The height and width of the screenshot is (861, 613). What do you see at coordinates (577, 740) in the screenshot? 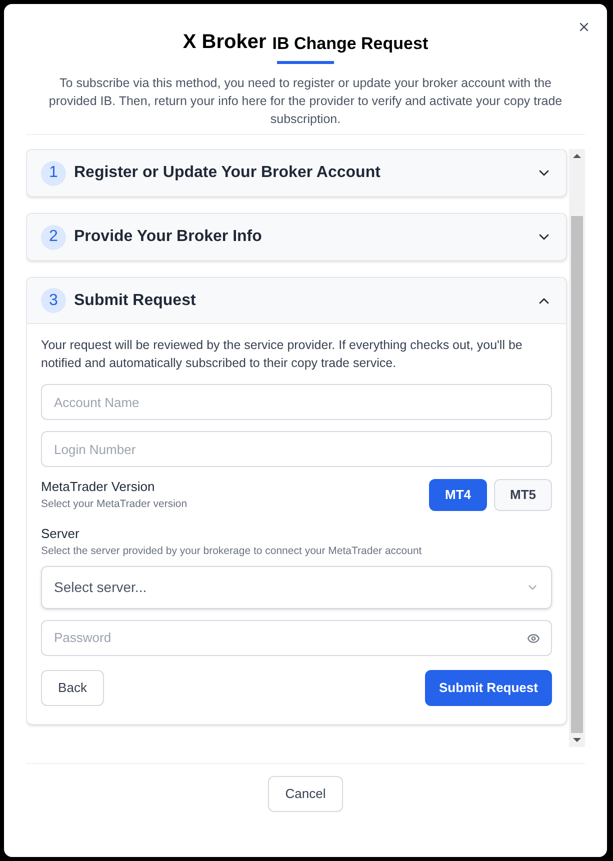
I see `scroll-down-arrow-icon` at bounding box center [577, 740].